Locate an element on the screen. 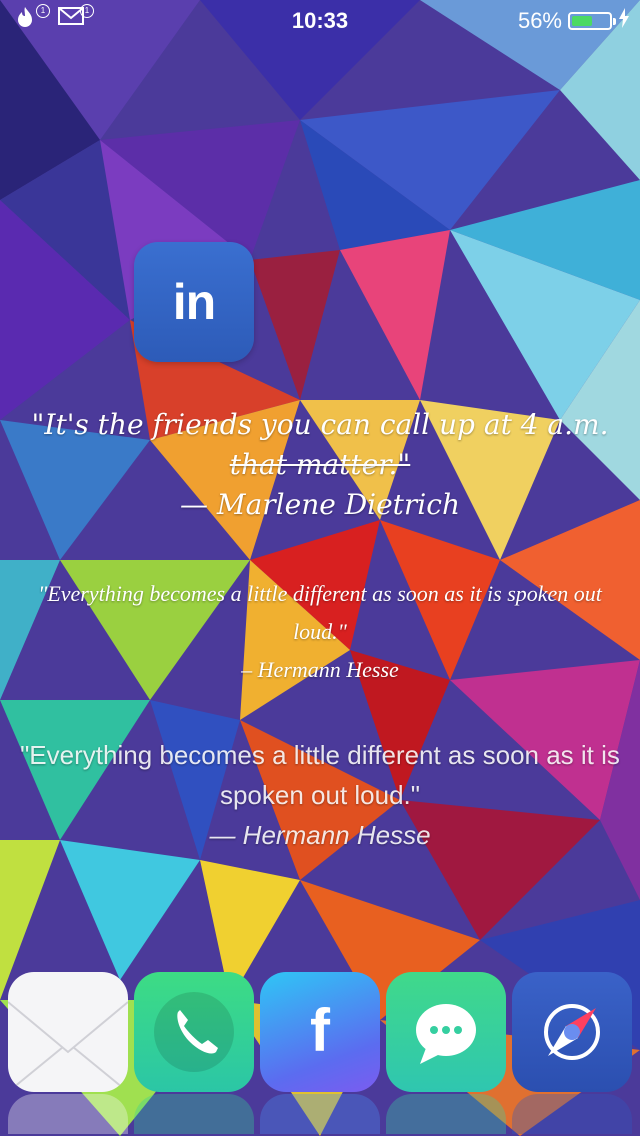  quote-1-line2: that matter." is located at coordinates (320, 464).